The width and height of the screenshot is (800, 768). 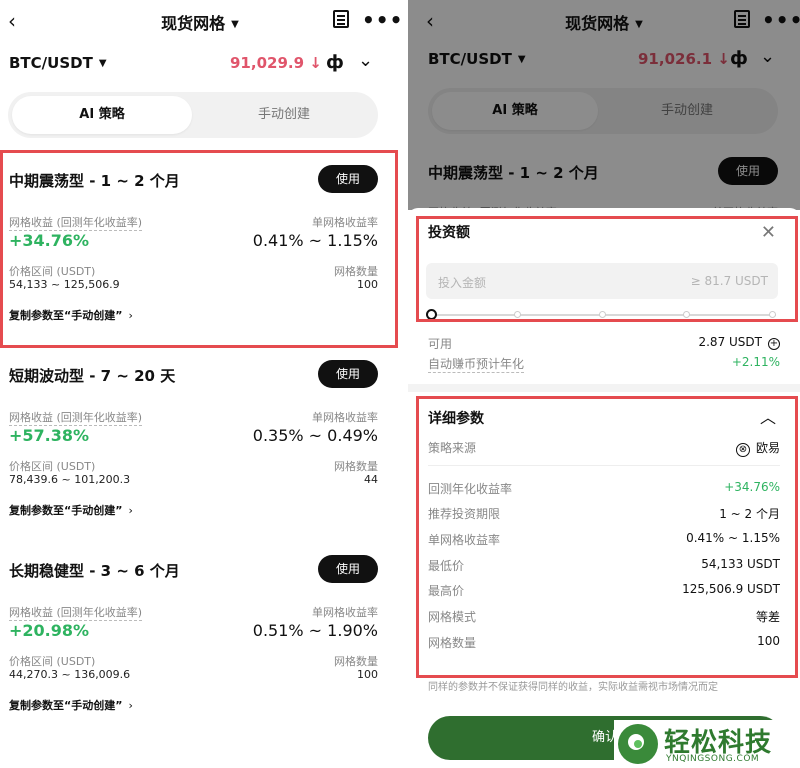 What do you see at coordinates (604, 388) in the screenshot?
I see `section-divider` at bounding box center [604, 388].